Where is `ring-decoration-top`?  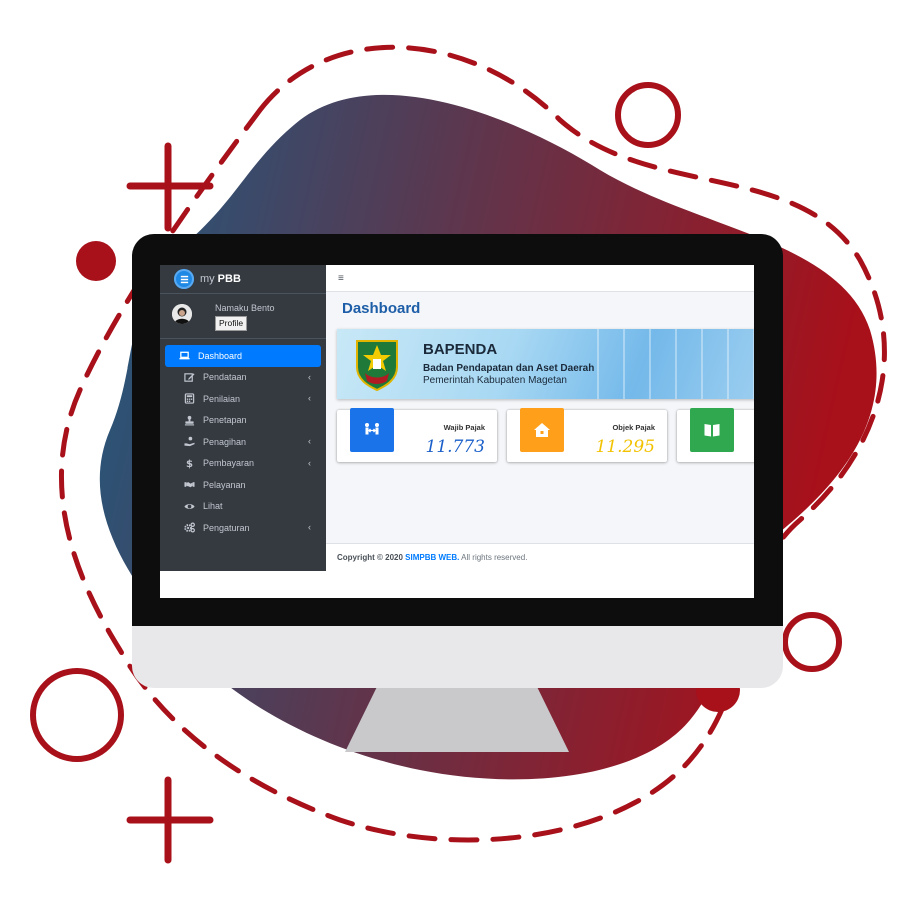 ring-decoration-top is located at coordinates (648, 115).